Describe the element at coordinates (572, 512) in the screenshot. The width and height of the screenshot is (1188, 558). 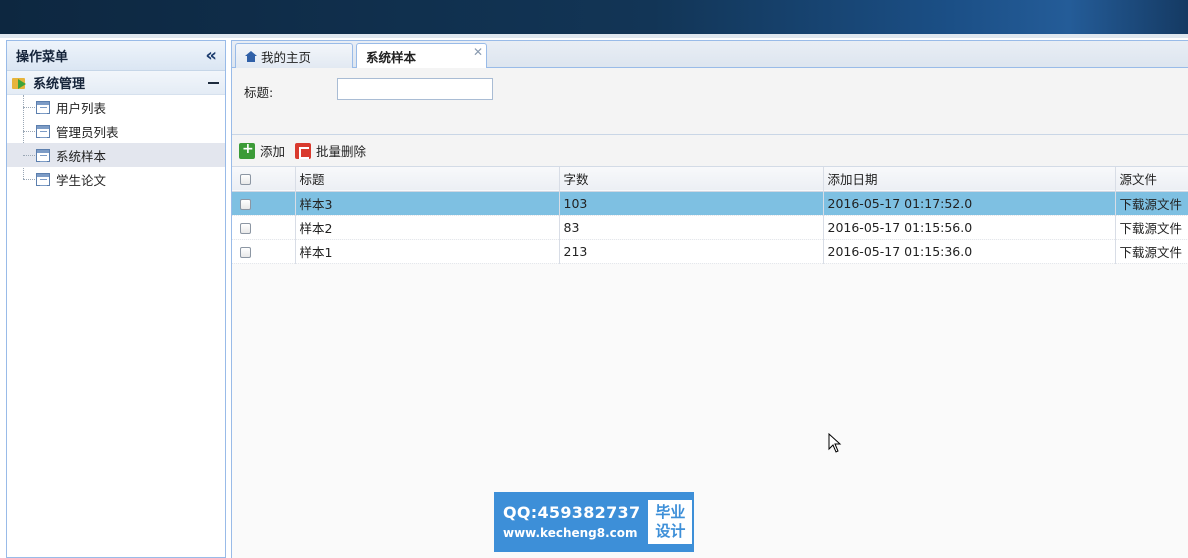
I see `watermark-qq: QQ:459382737` at that location.